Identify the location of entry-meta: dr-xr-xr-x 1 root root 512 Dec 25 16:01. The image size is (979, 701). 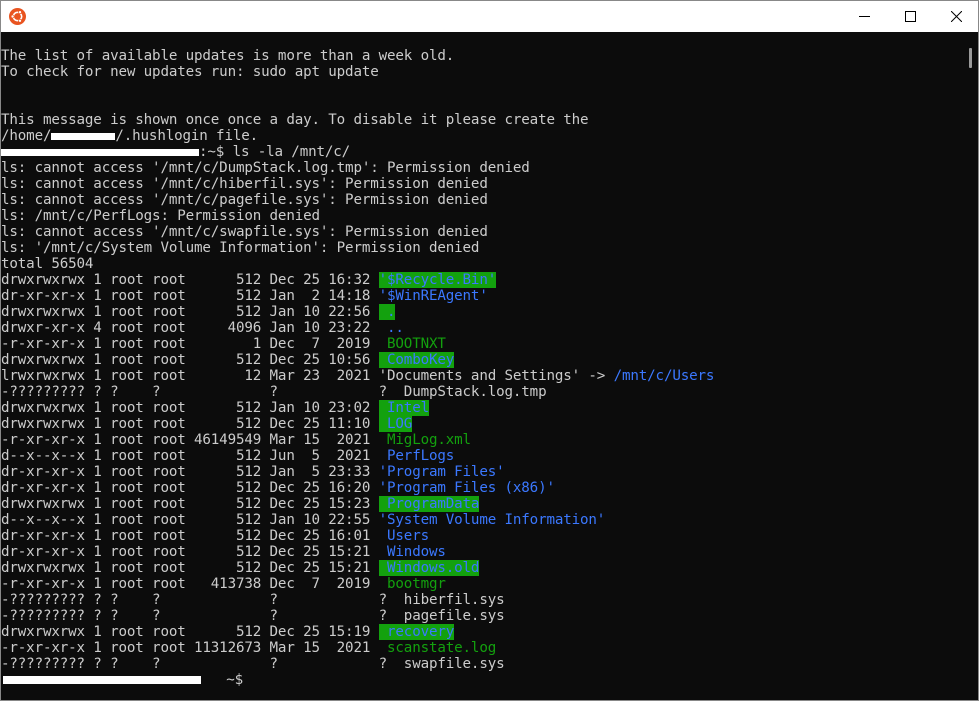
(190, 536).